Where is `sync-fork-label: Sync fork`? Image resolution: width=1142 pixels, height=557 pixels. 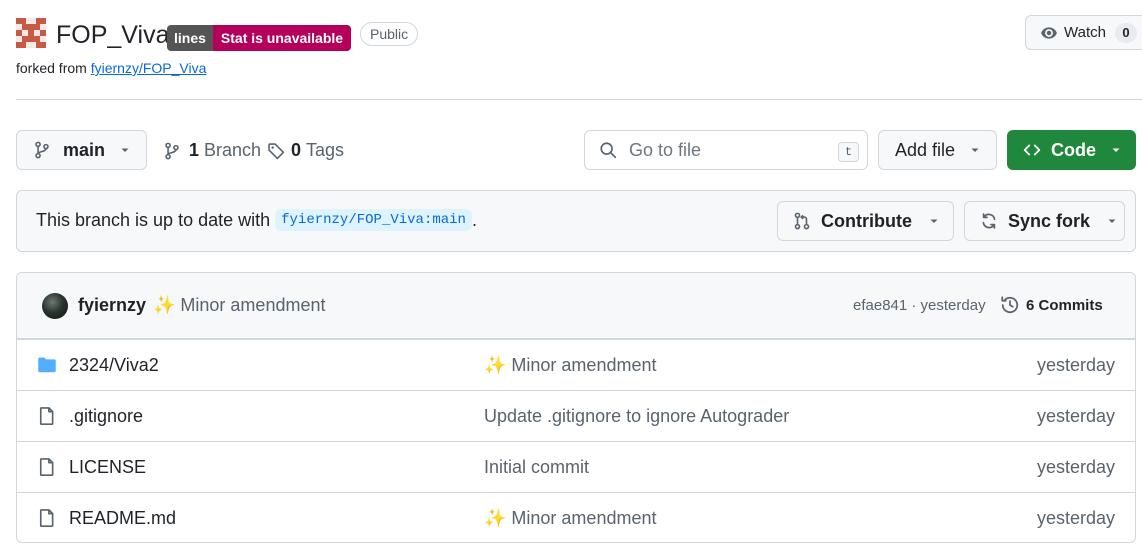
sync-fork-label: Sync fork is located at coordinates (1049, 220).